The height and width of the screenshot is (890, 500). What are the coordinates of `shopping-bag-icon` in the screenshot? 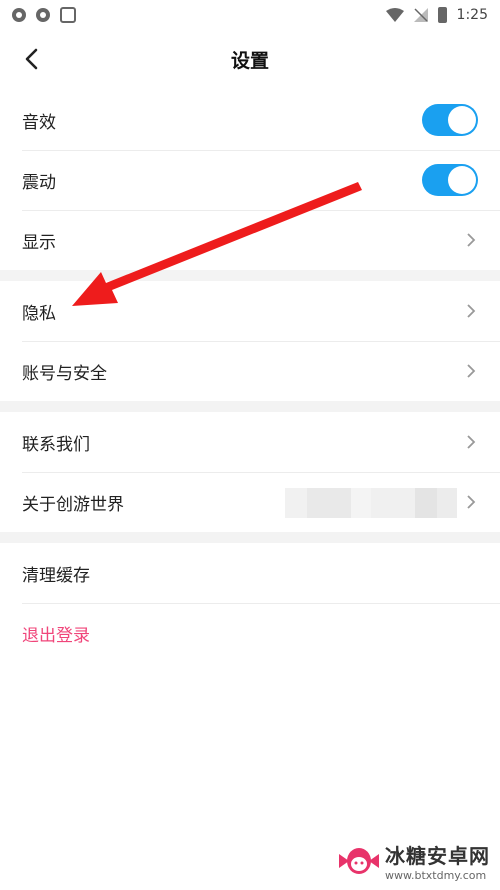 It's located at (68, 15).